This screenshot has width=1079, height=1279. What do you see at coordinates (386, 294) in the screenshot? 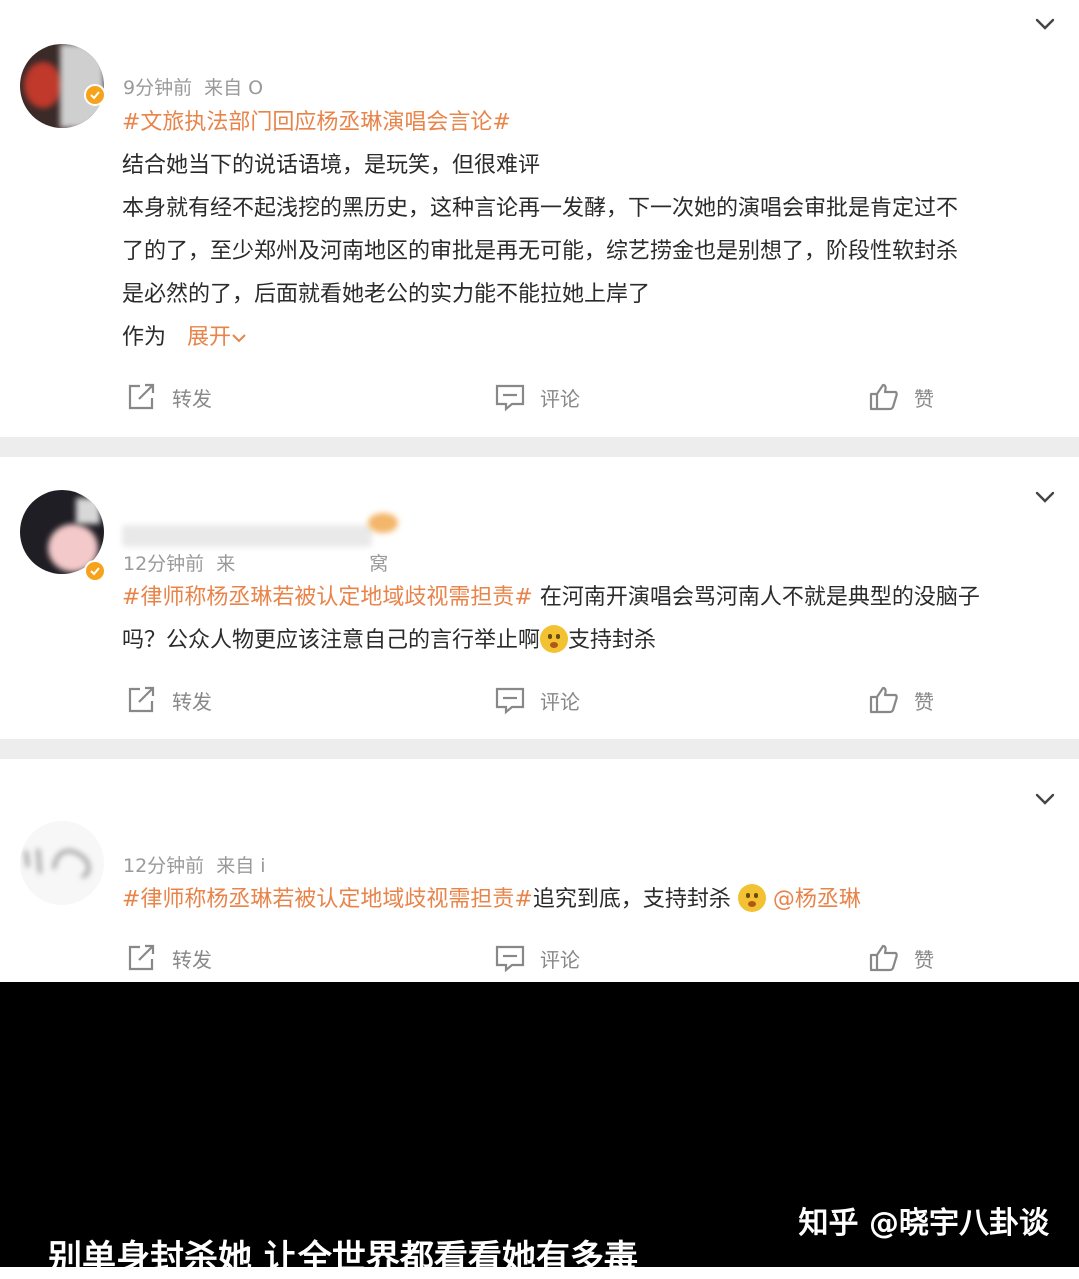
I see `body-line: 是必然的了，后面就看她老公的实力能不能拉她上岸了` at bounding box center [386, 294].